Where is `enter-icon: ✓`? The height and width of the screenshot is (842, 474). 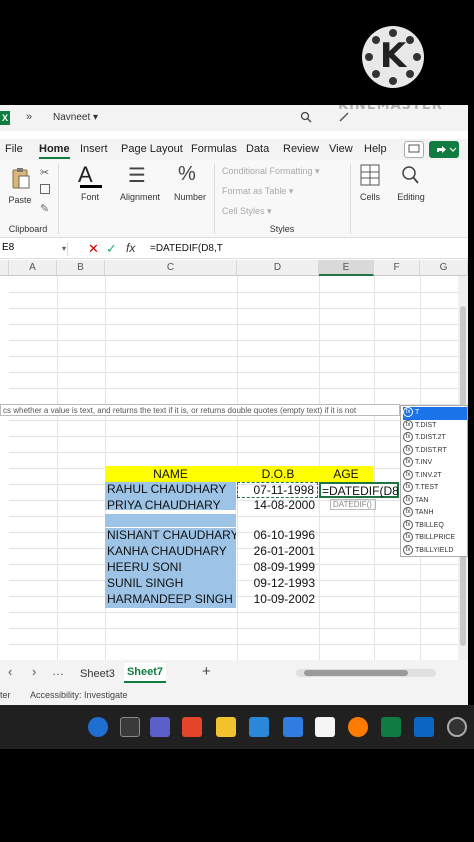
enter-icon: ✓ is located at coordinates (111, 249).